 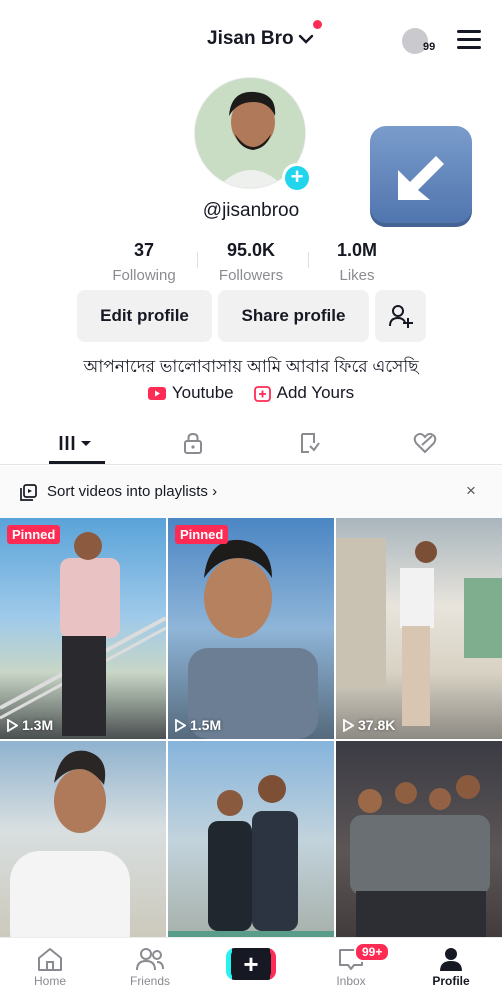 What do you see at coordinates (251, 250) in the screenshot?
I see `followers-count: 95.0K` at bounding box center [251, 250].